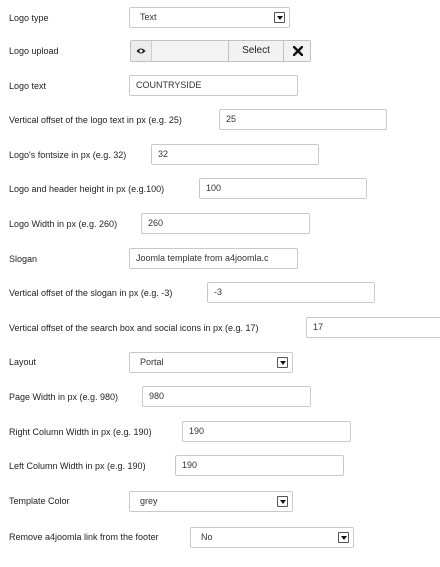 The image size is (440, 567). Describe the element at coordinates (303, 119) in the screenshot. I see `logo-offset-input: 25` at that location.